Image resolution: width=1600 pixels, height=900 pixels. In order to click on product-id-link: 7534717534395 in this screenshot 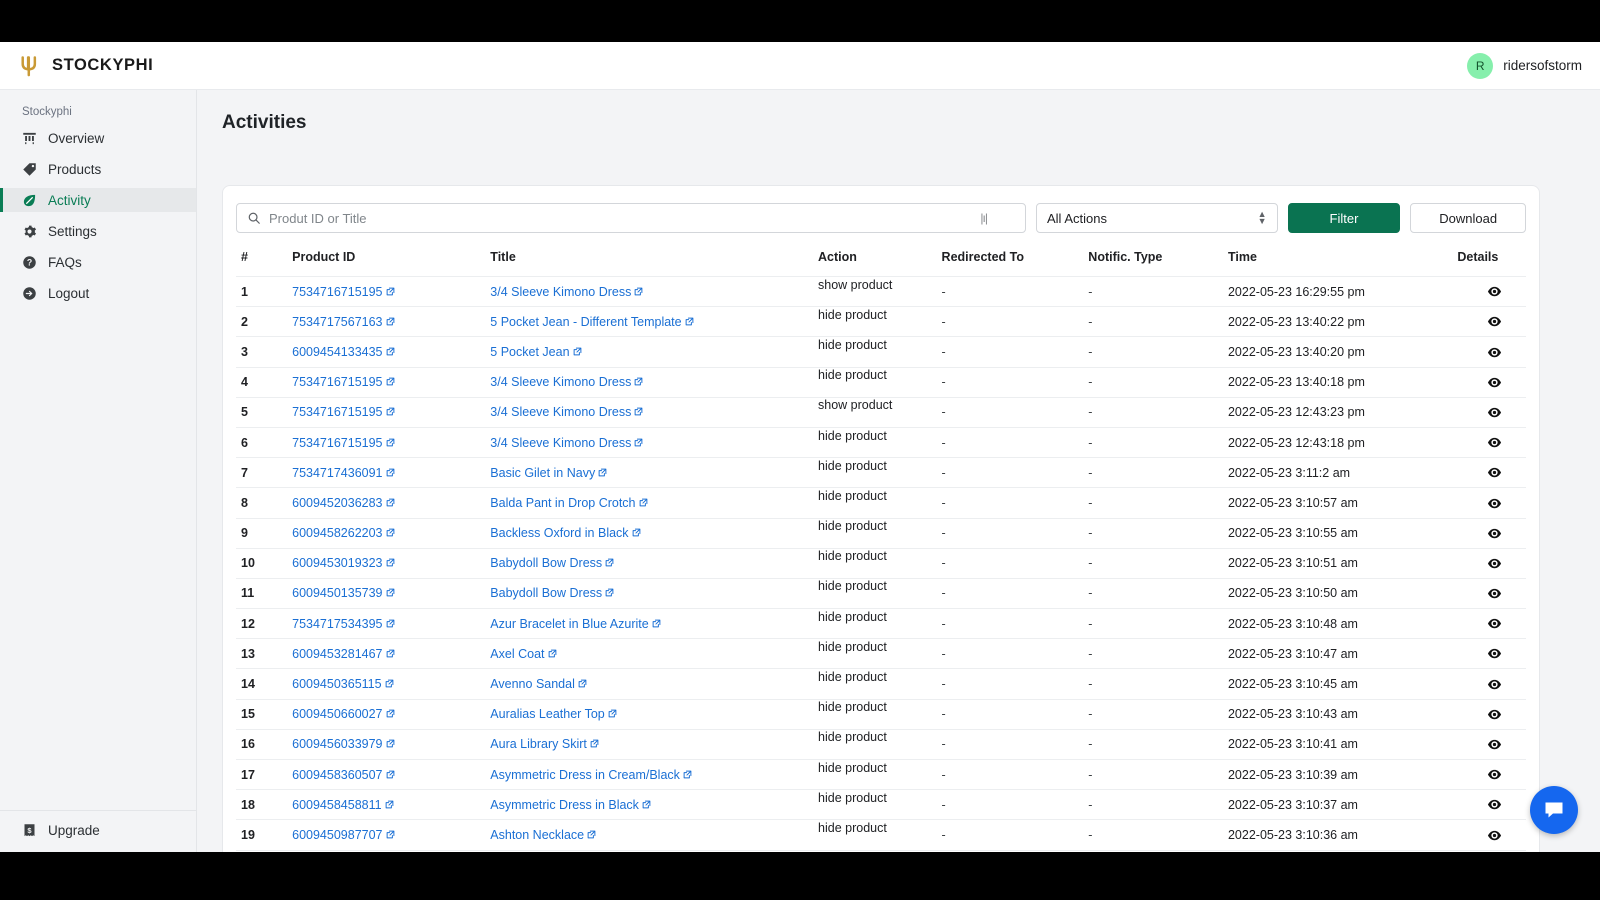, I will do `click(337, 624)`.